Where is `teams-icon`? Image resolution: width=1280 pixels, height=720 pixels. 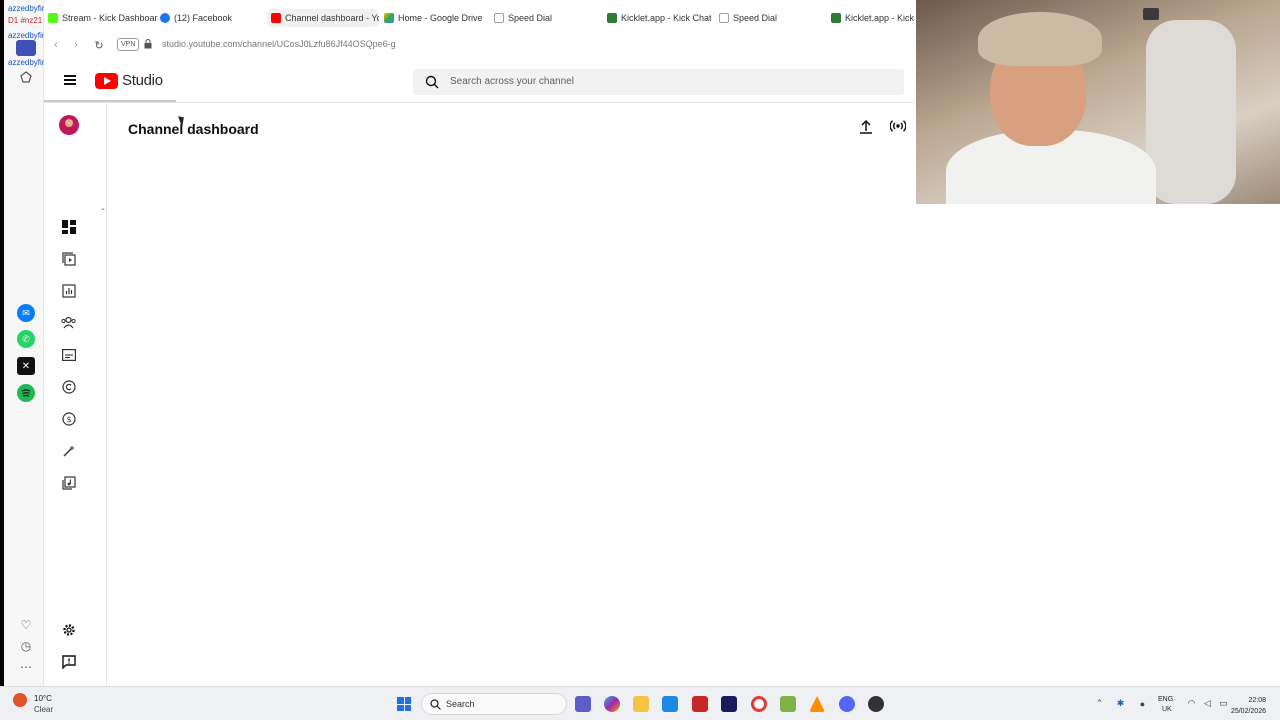
teams-icon is located at coordinates (583, 704).